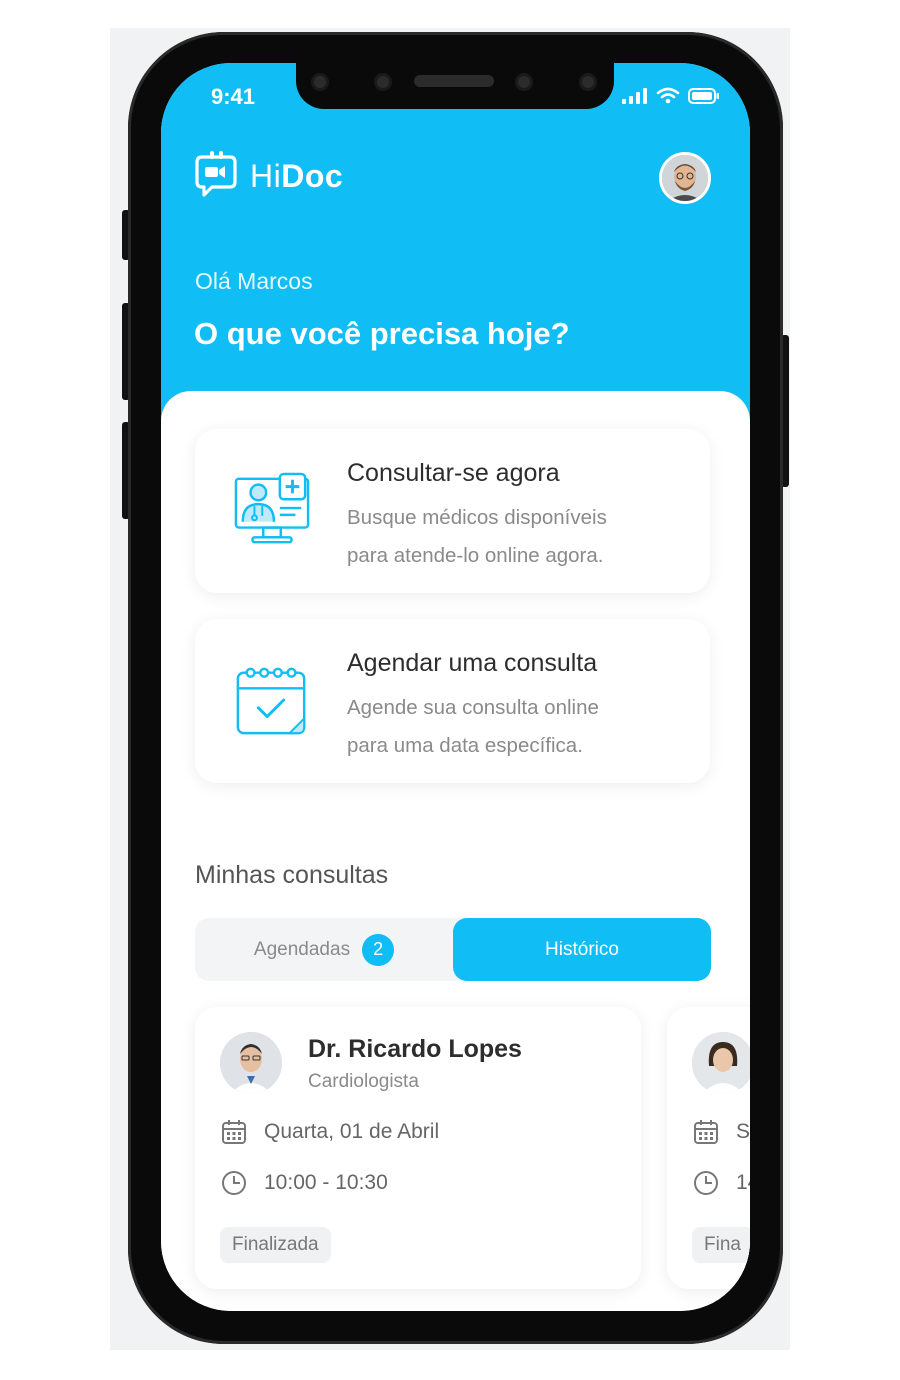  What do you see at coordinates (326, 1182) in the screenshot?
I see `appointment-time: 10:00 - 10:30` at bounding box center [326, 1182].